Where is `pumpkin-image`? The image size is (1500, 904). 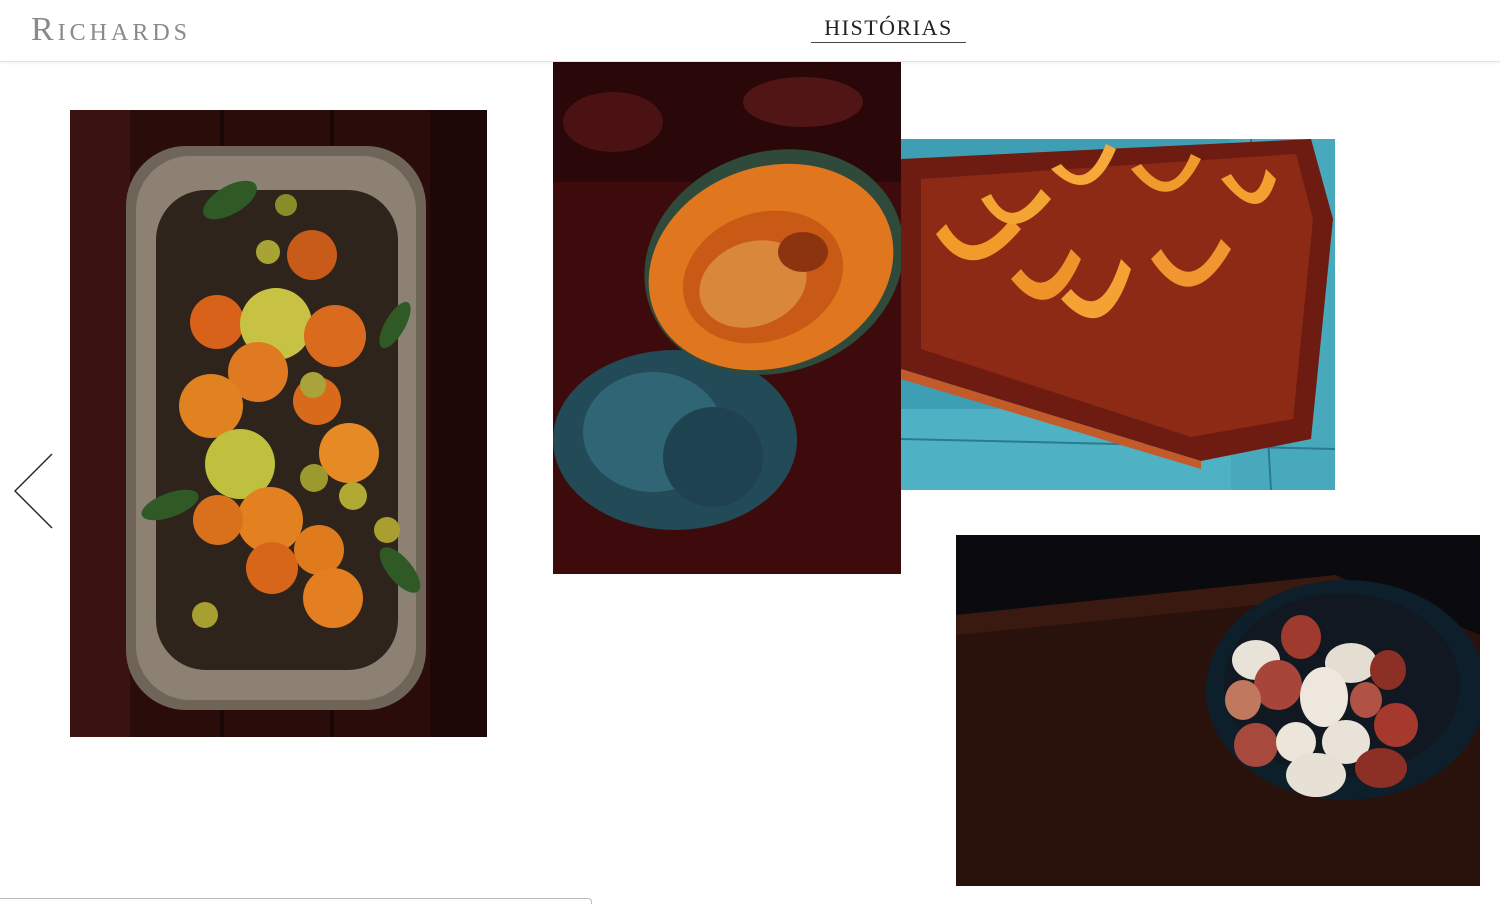
pumpkin-image is located at coordinates (727, 318).